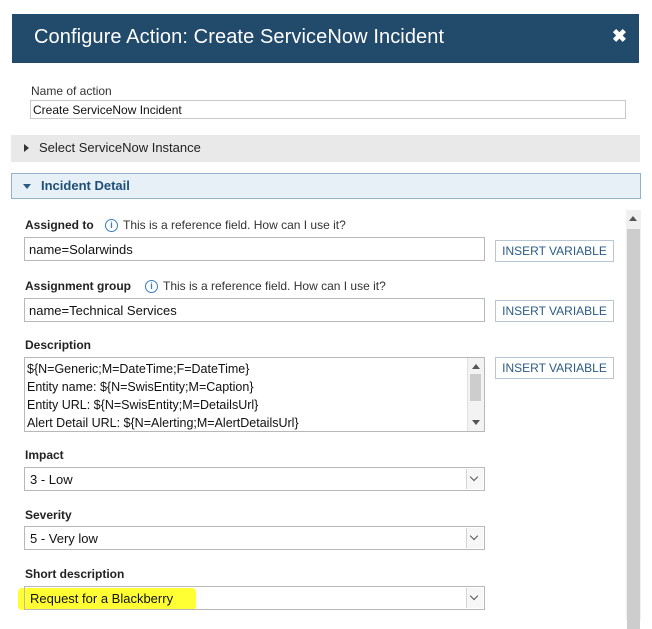 The image size is (652, 629). I want to click on section-incident-detail: Incident Detail, so click(326, 186).